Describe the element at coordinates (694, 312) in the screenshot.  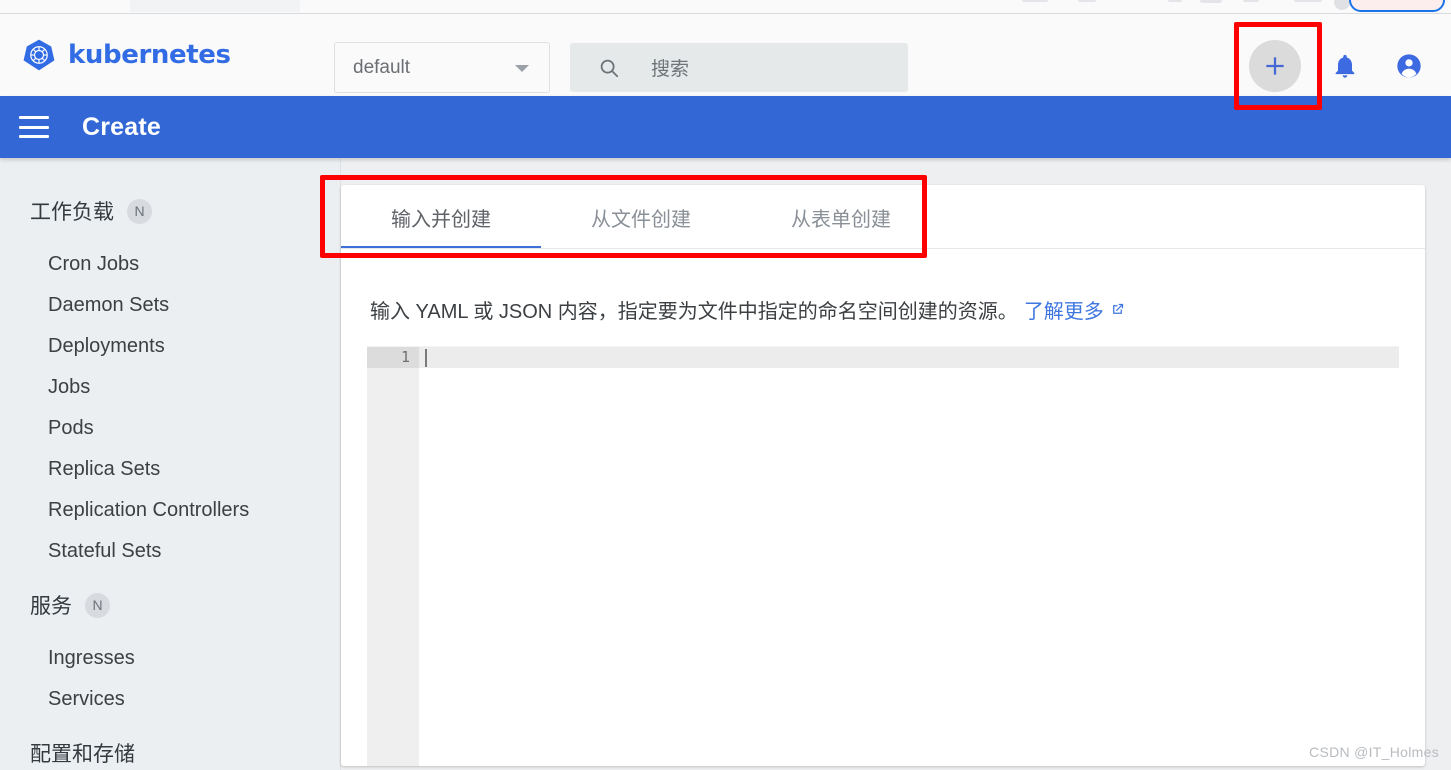
I see `description-text: 输入 YAML 或 JSON 内容，指定要为文件中指定的命名空间创建的资源。` at that location.